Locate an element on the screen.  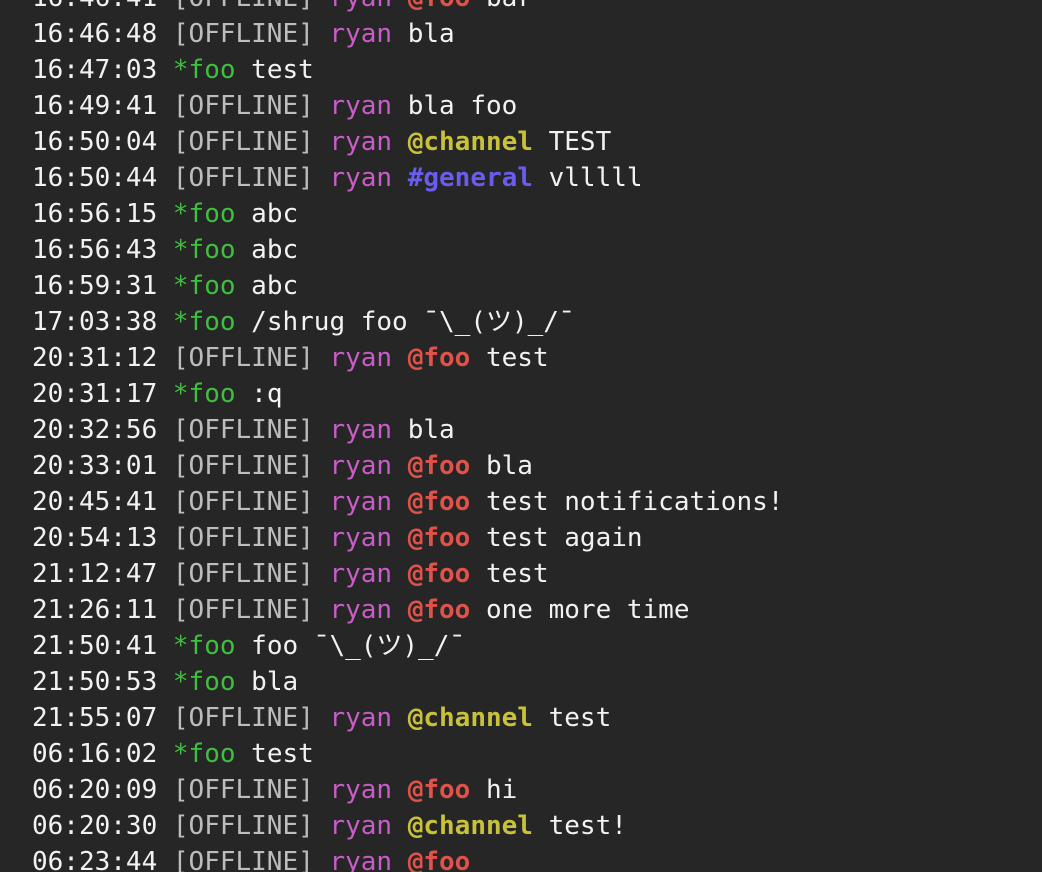
message-line: 21:55:07 [OFFLINE] ryan @channel test is located at coordinates (407, 718).